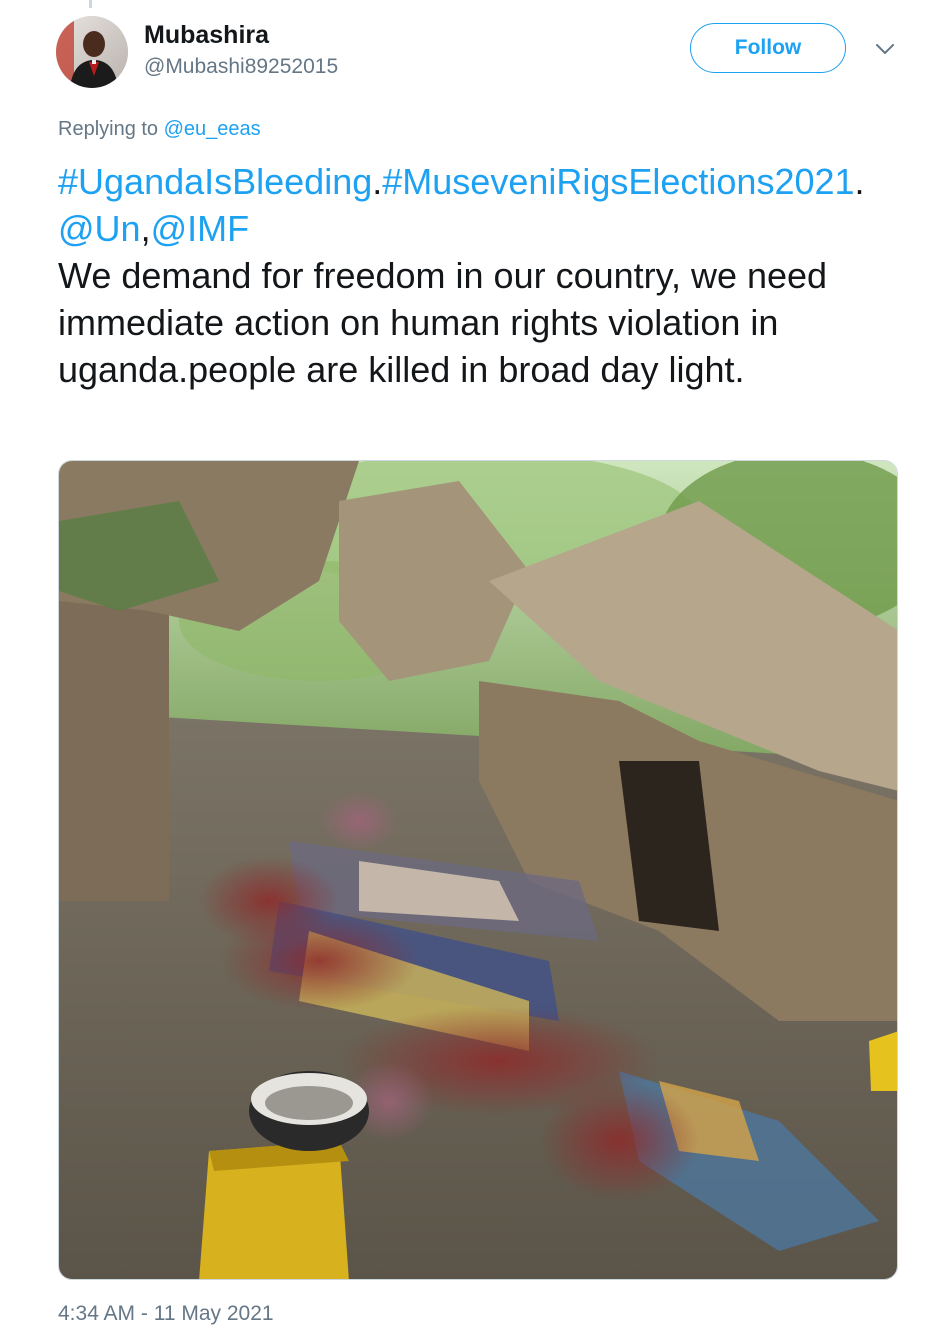  What do you see at coordinates (166, 1314) in the screenshot?
I see `tweet-timestamp: 4:34 AM - 11 May 2021` at bounding box center [166, 1314].